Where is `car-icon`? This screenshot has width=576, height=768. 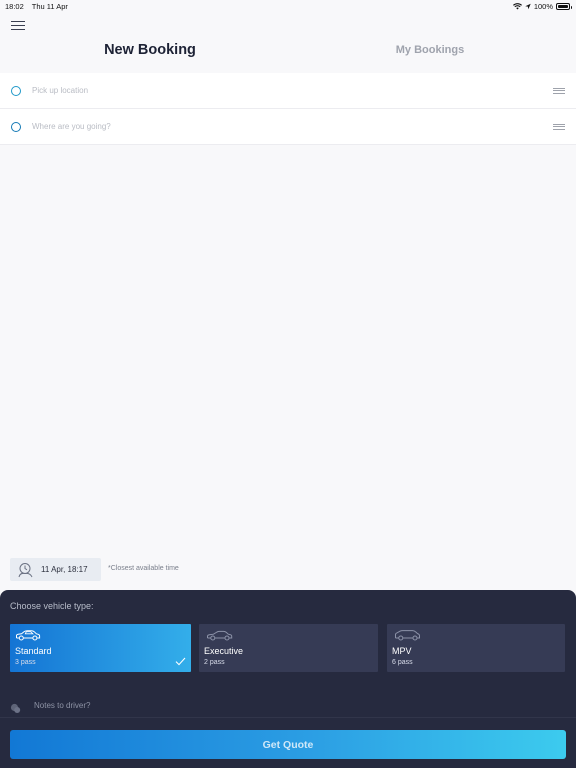
car-icon is located at coordinates (28, 635).